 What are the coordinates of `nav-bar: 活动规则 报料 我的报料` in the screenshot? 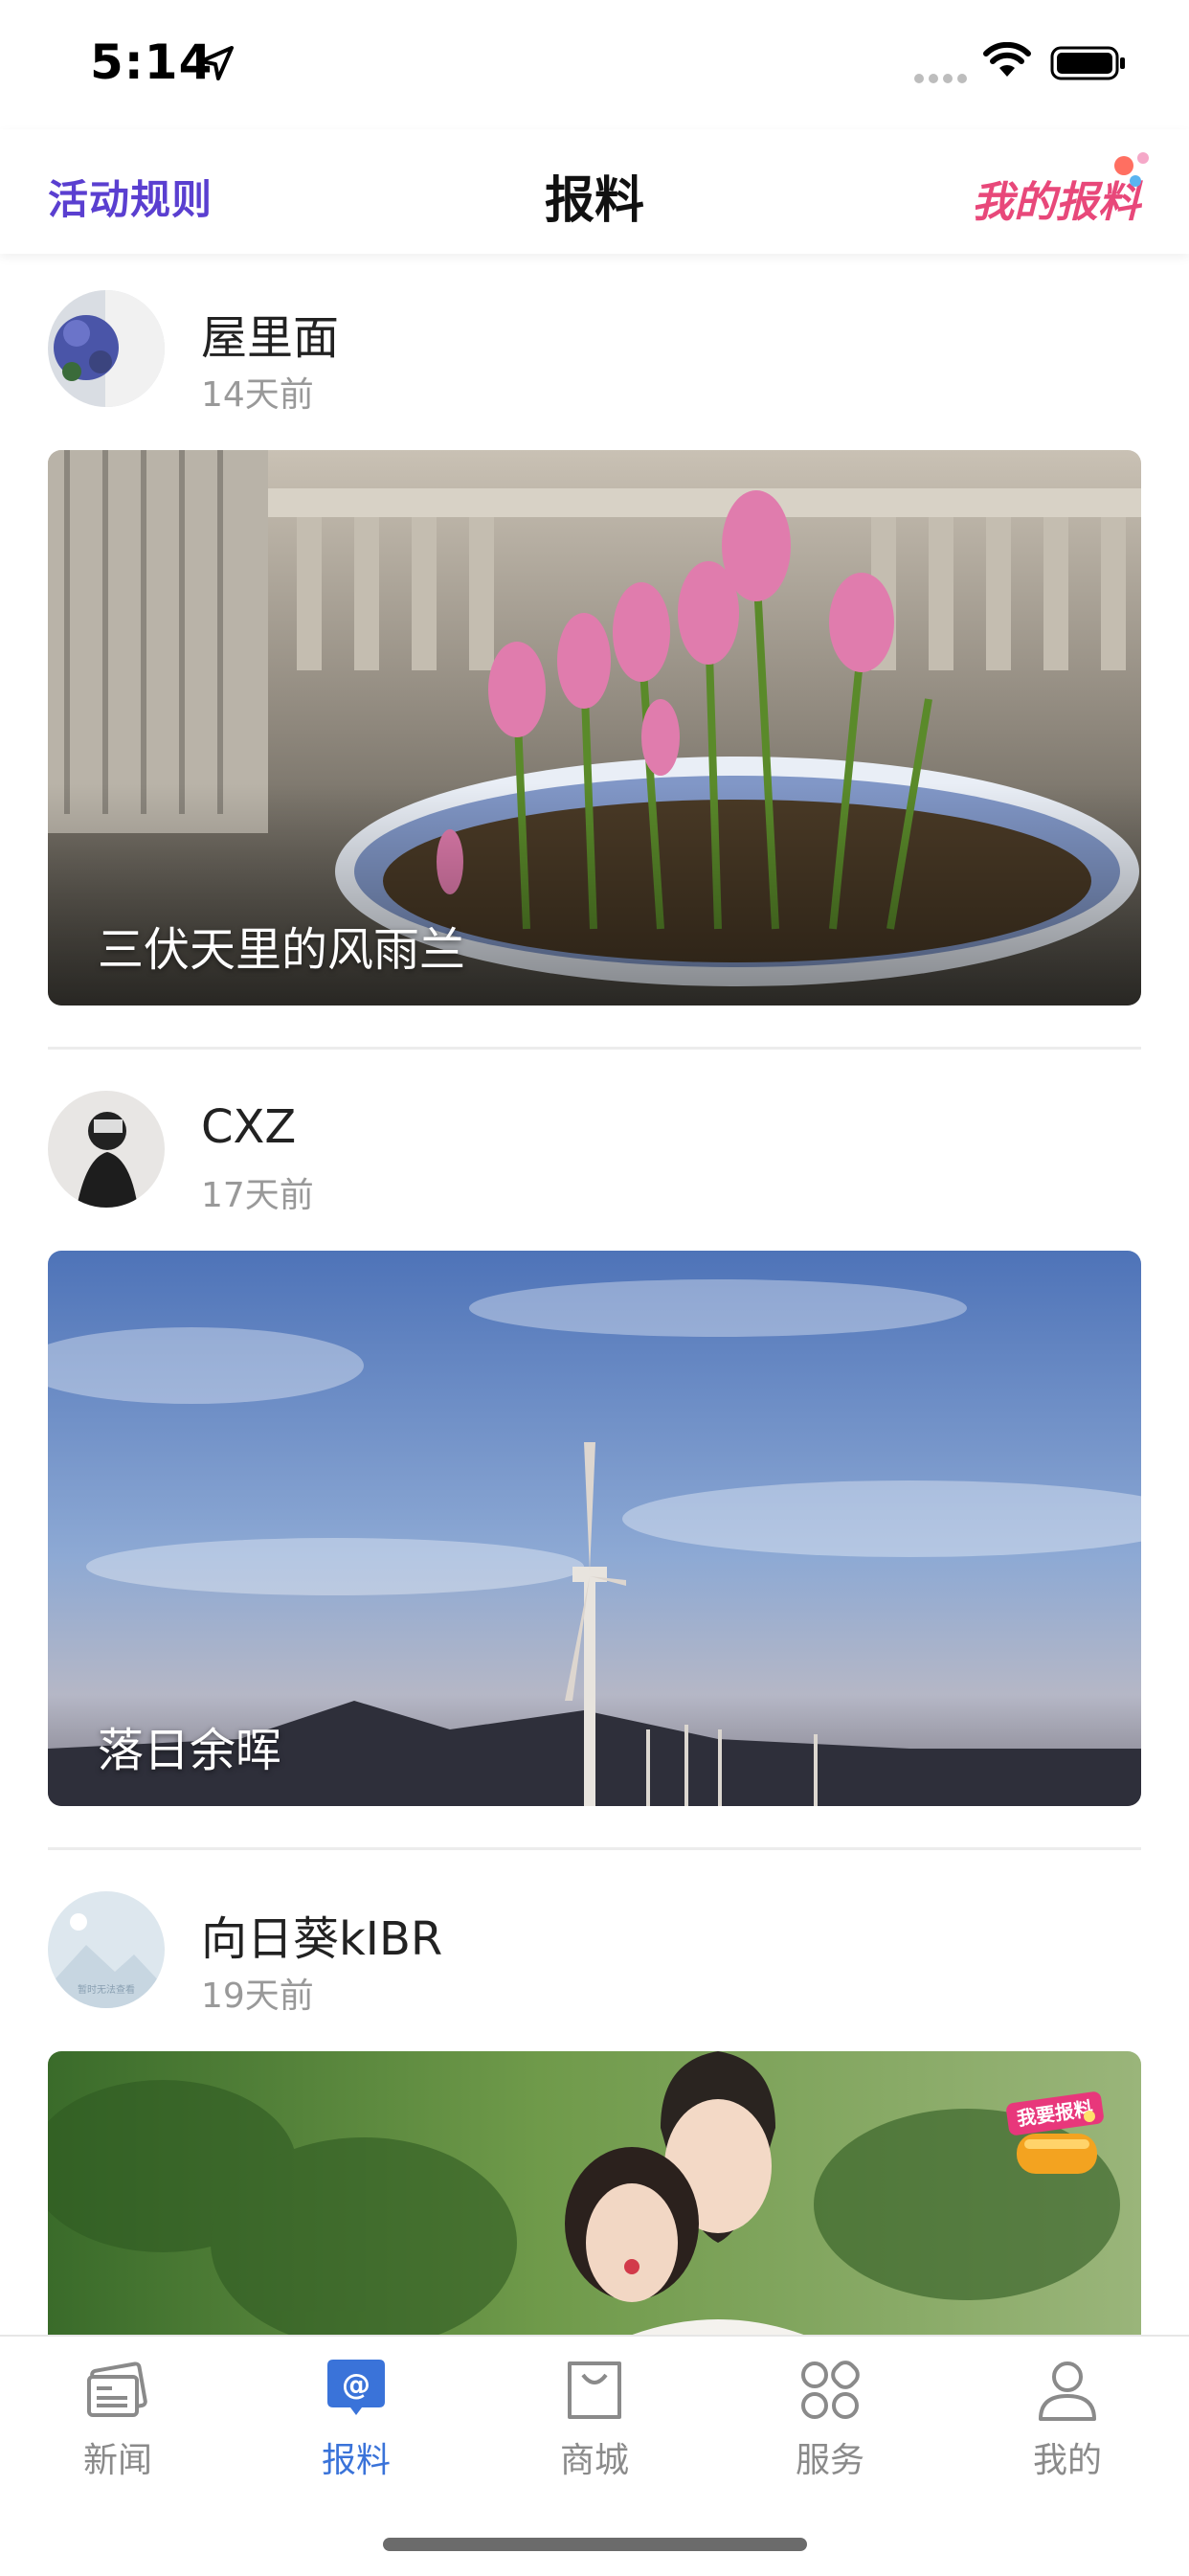 It's located at (594, 191).